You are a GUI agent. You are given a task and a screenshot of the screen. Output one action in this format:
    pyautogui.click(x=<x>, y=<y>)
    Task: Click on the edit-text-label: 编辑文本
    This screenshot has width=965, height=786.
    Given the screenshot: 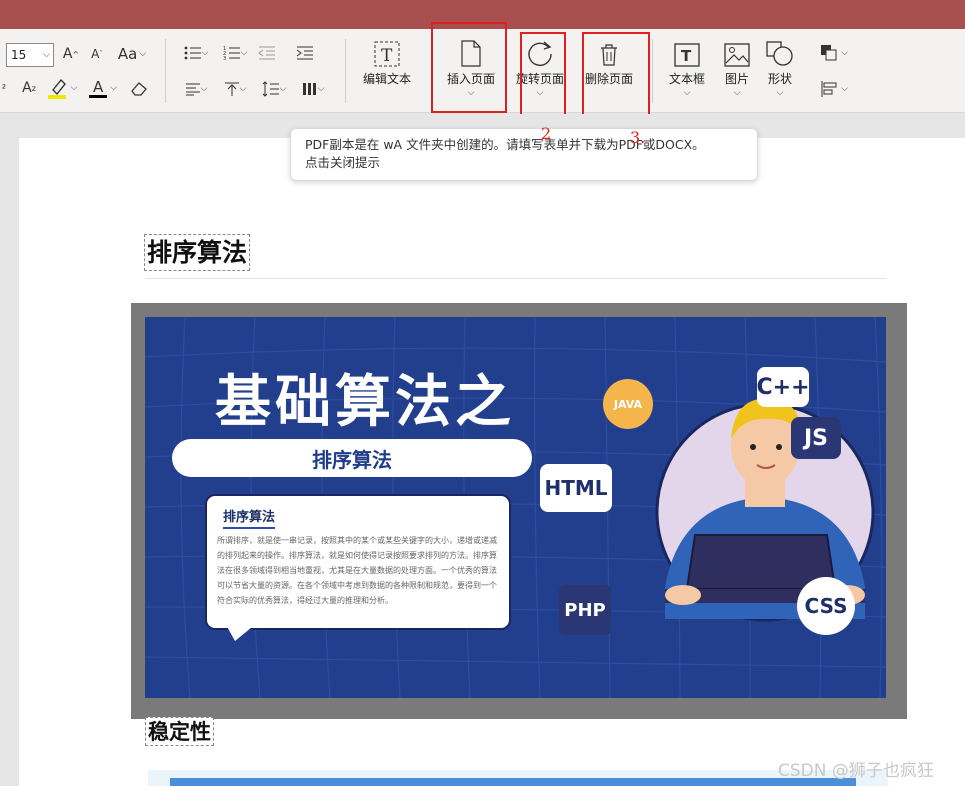 What is the action you would take?
    pyautogui.click(x=386, y=79)
    